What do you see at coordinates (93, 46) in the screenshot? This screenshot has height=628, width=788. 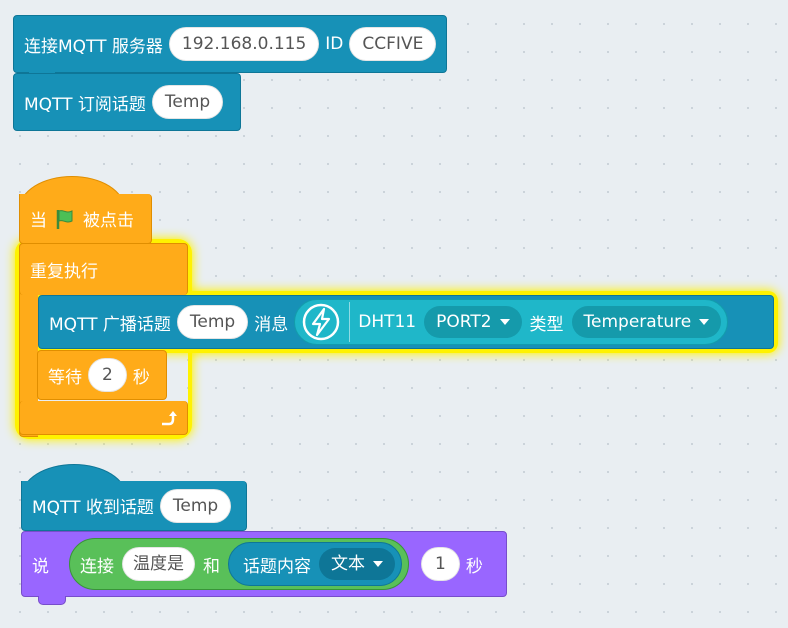 I see `connect-label: 连接MQTT 服务器` at bounding box center [93, 46].